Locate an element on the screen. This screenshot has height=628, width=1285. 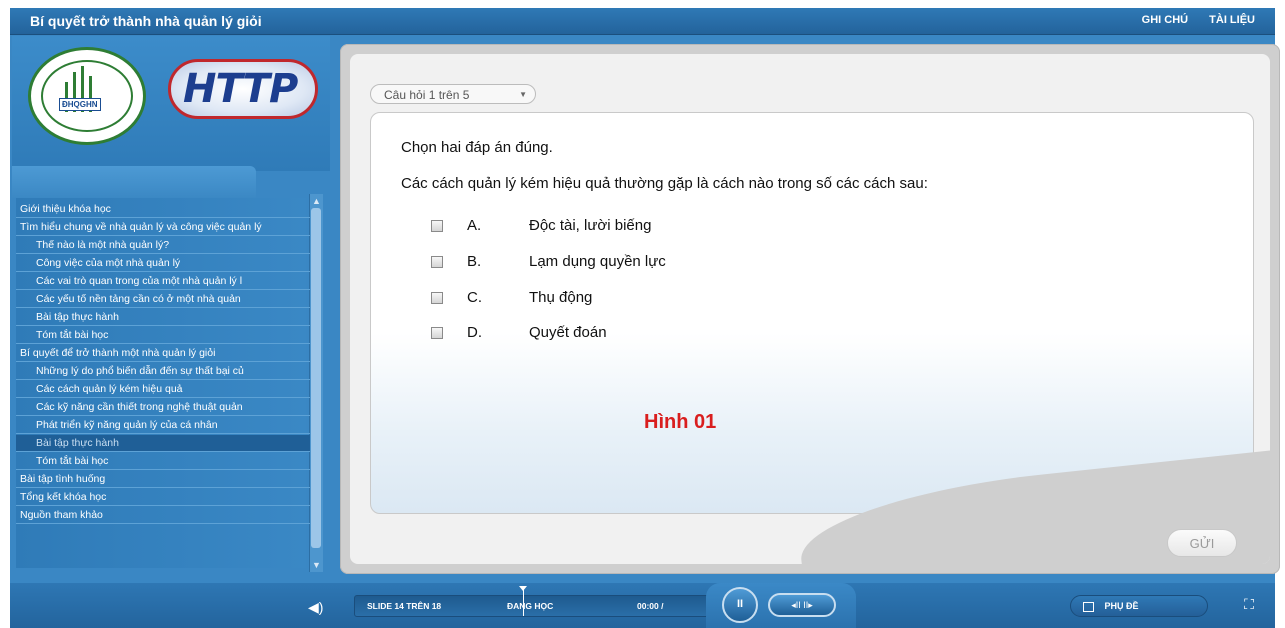
option-letter: D. is located at coordinates (474, 332).